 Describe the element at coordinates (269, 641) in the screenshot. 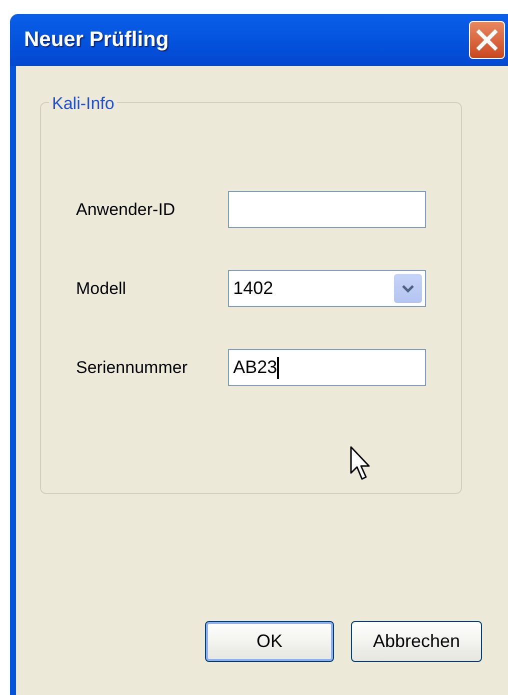

I see `dialog-button: OK` at that location.